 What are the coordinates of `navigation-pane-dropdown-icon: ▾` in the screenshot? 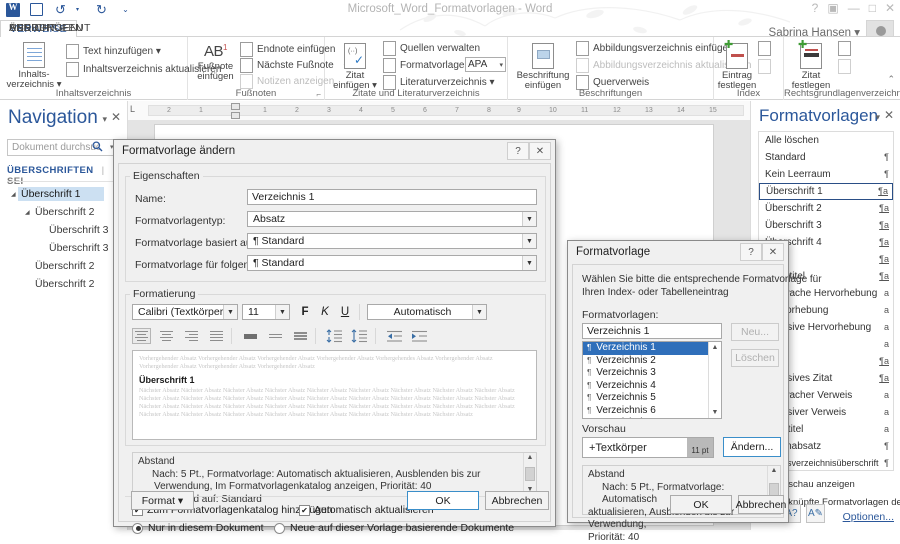 It's located at (104, 119).